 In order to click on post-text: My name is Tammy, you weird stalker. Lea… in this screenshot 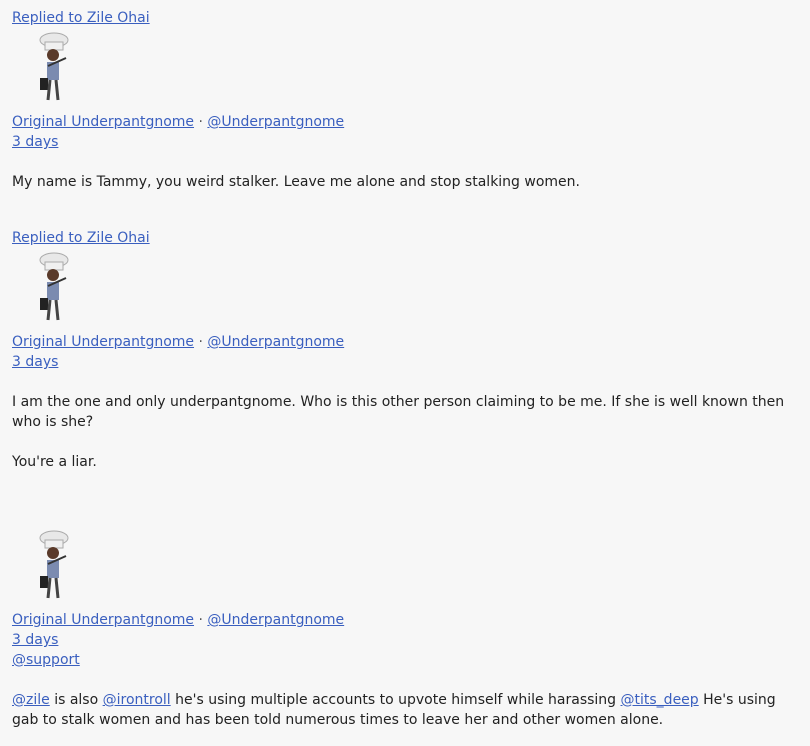, I will do `click(296, 182)`.